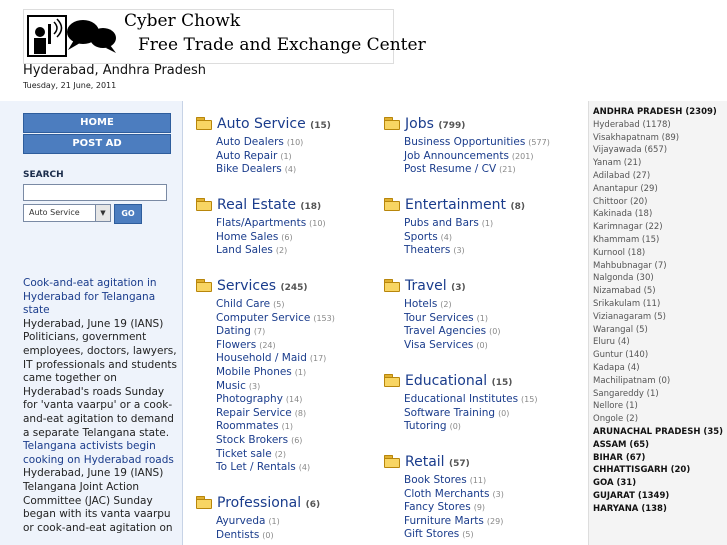  Describe the element at coordinates (256, 467) in the screenshot. I see `subcategory-link: To Let / Rentals` at that location.